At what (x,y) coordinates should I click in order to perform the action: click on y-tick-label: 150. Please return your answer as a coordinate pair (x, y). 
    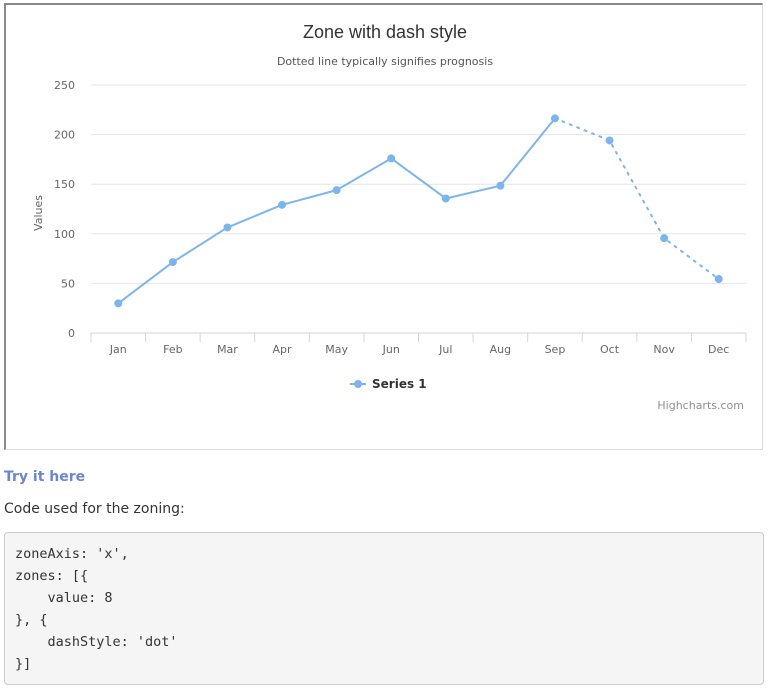
    Looking at the image, I should click on (64, 184).